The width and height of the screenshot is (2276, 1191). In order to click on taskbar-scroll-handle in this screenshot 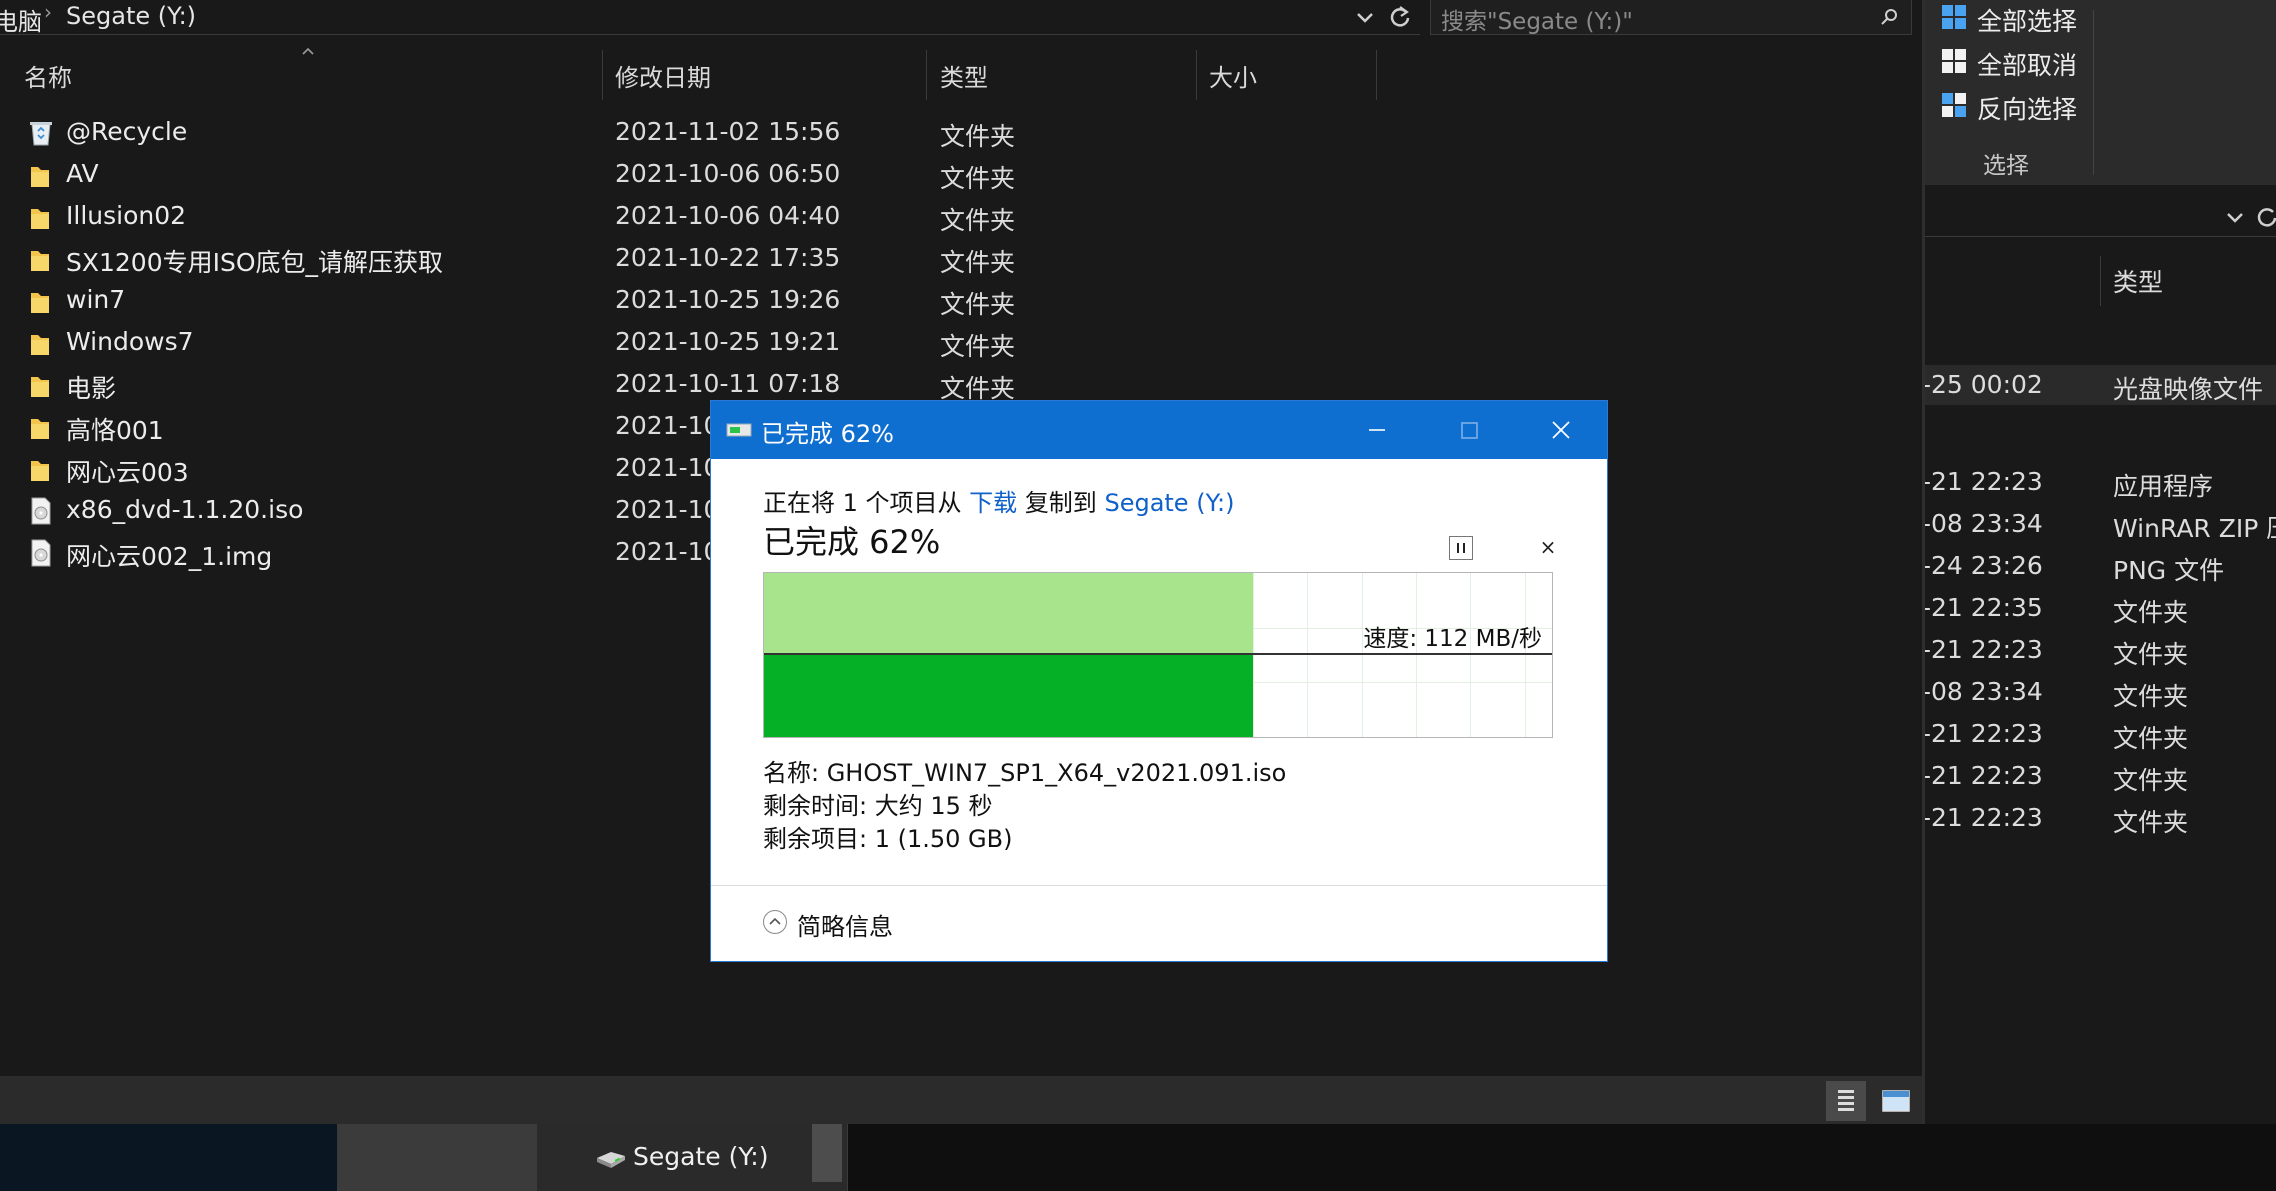, I will do `click(827, 1153)`.